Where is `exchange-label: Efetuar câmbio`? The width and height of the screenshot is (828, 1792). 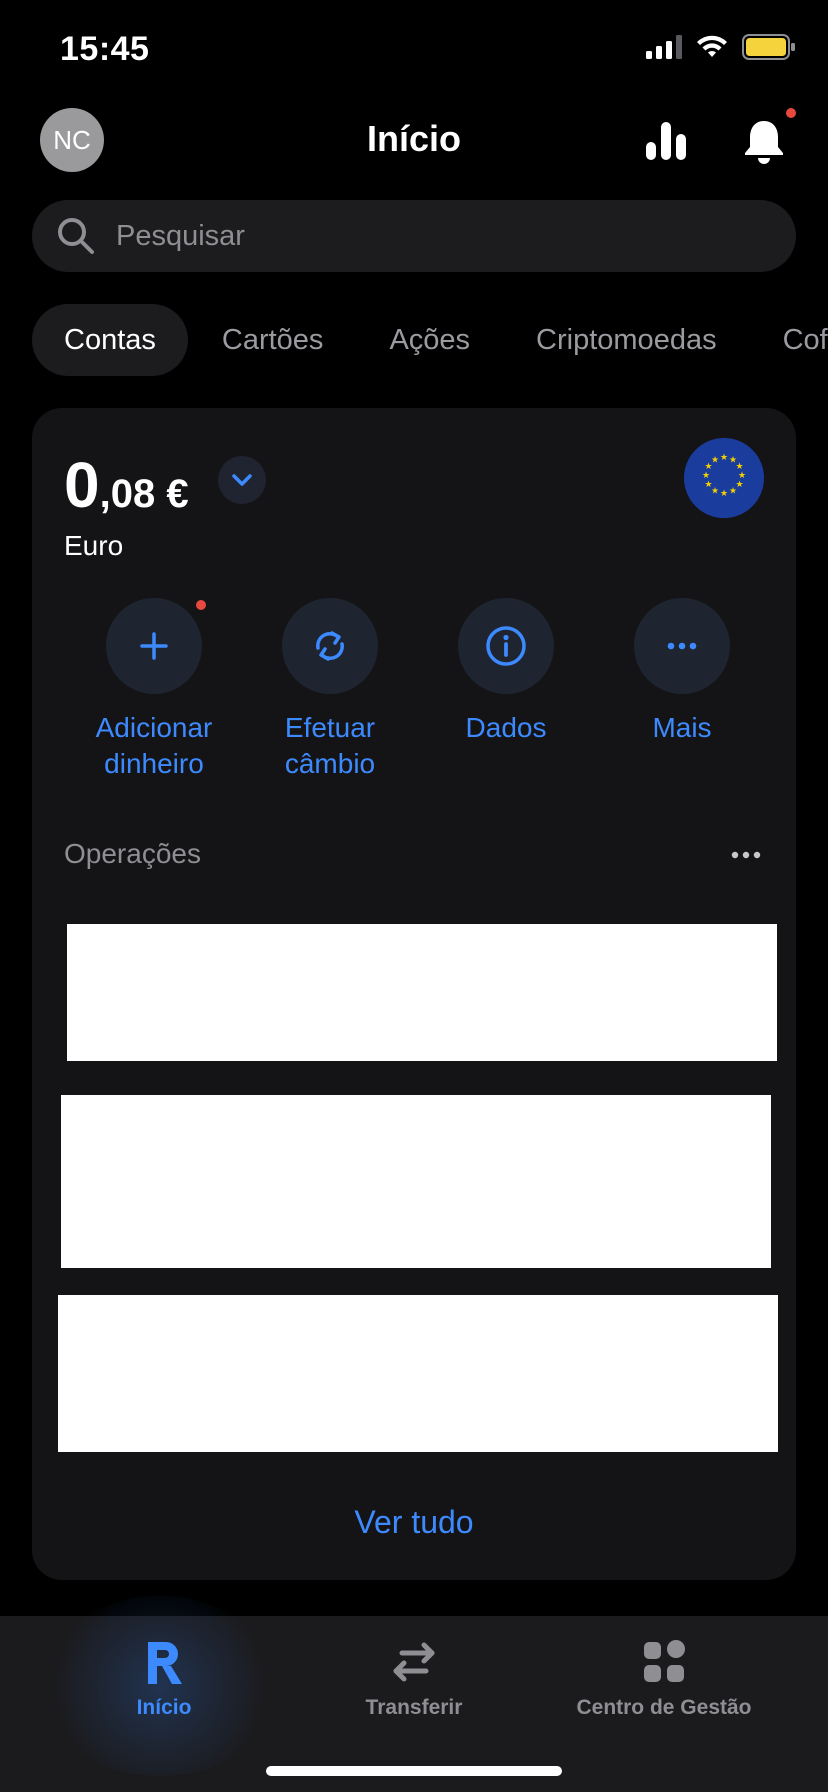 exchange-label: Efetuar câmbio is located at coordinates (330, 746).